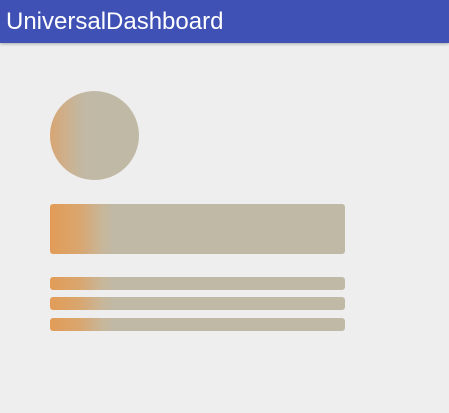  What do you see at coordinates (94, 135) in the screenshot?
I see `avatar-placeholder` at bounding box center [94, 135].